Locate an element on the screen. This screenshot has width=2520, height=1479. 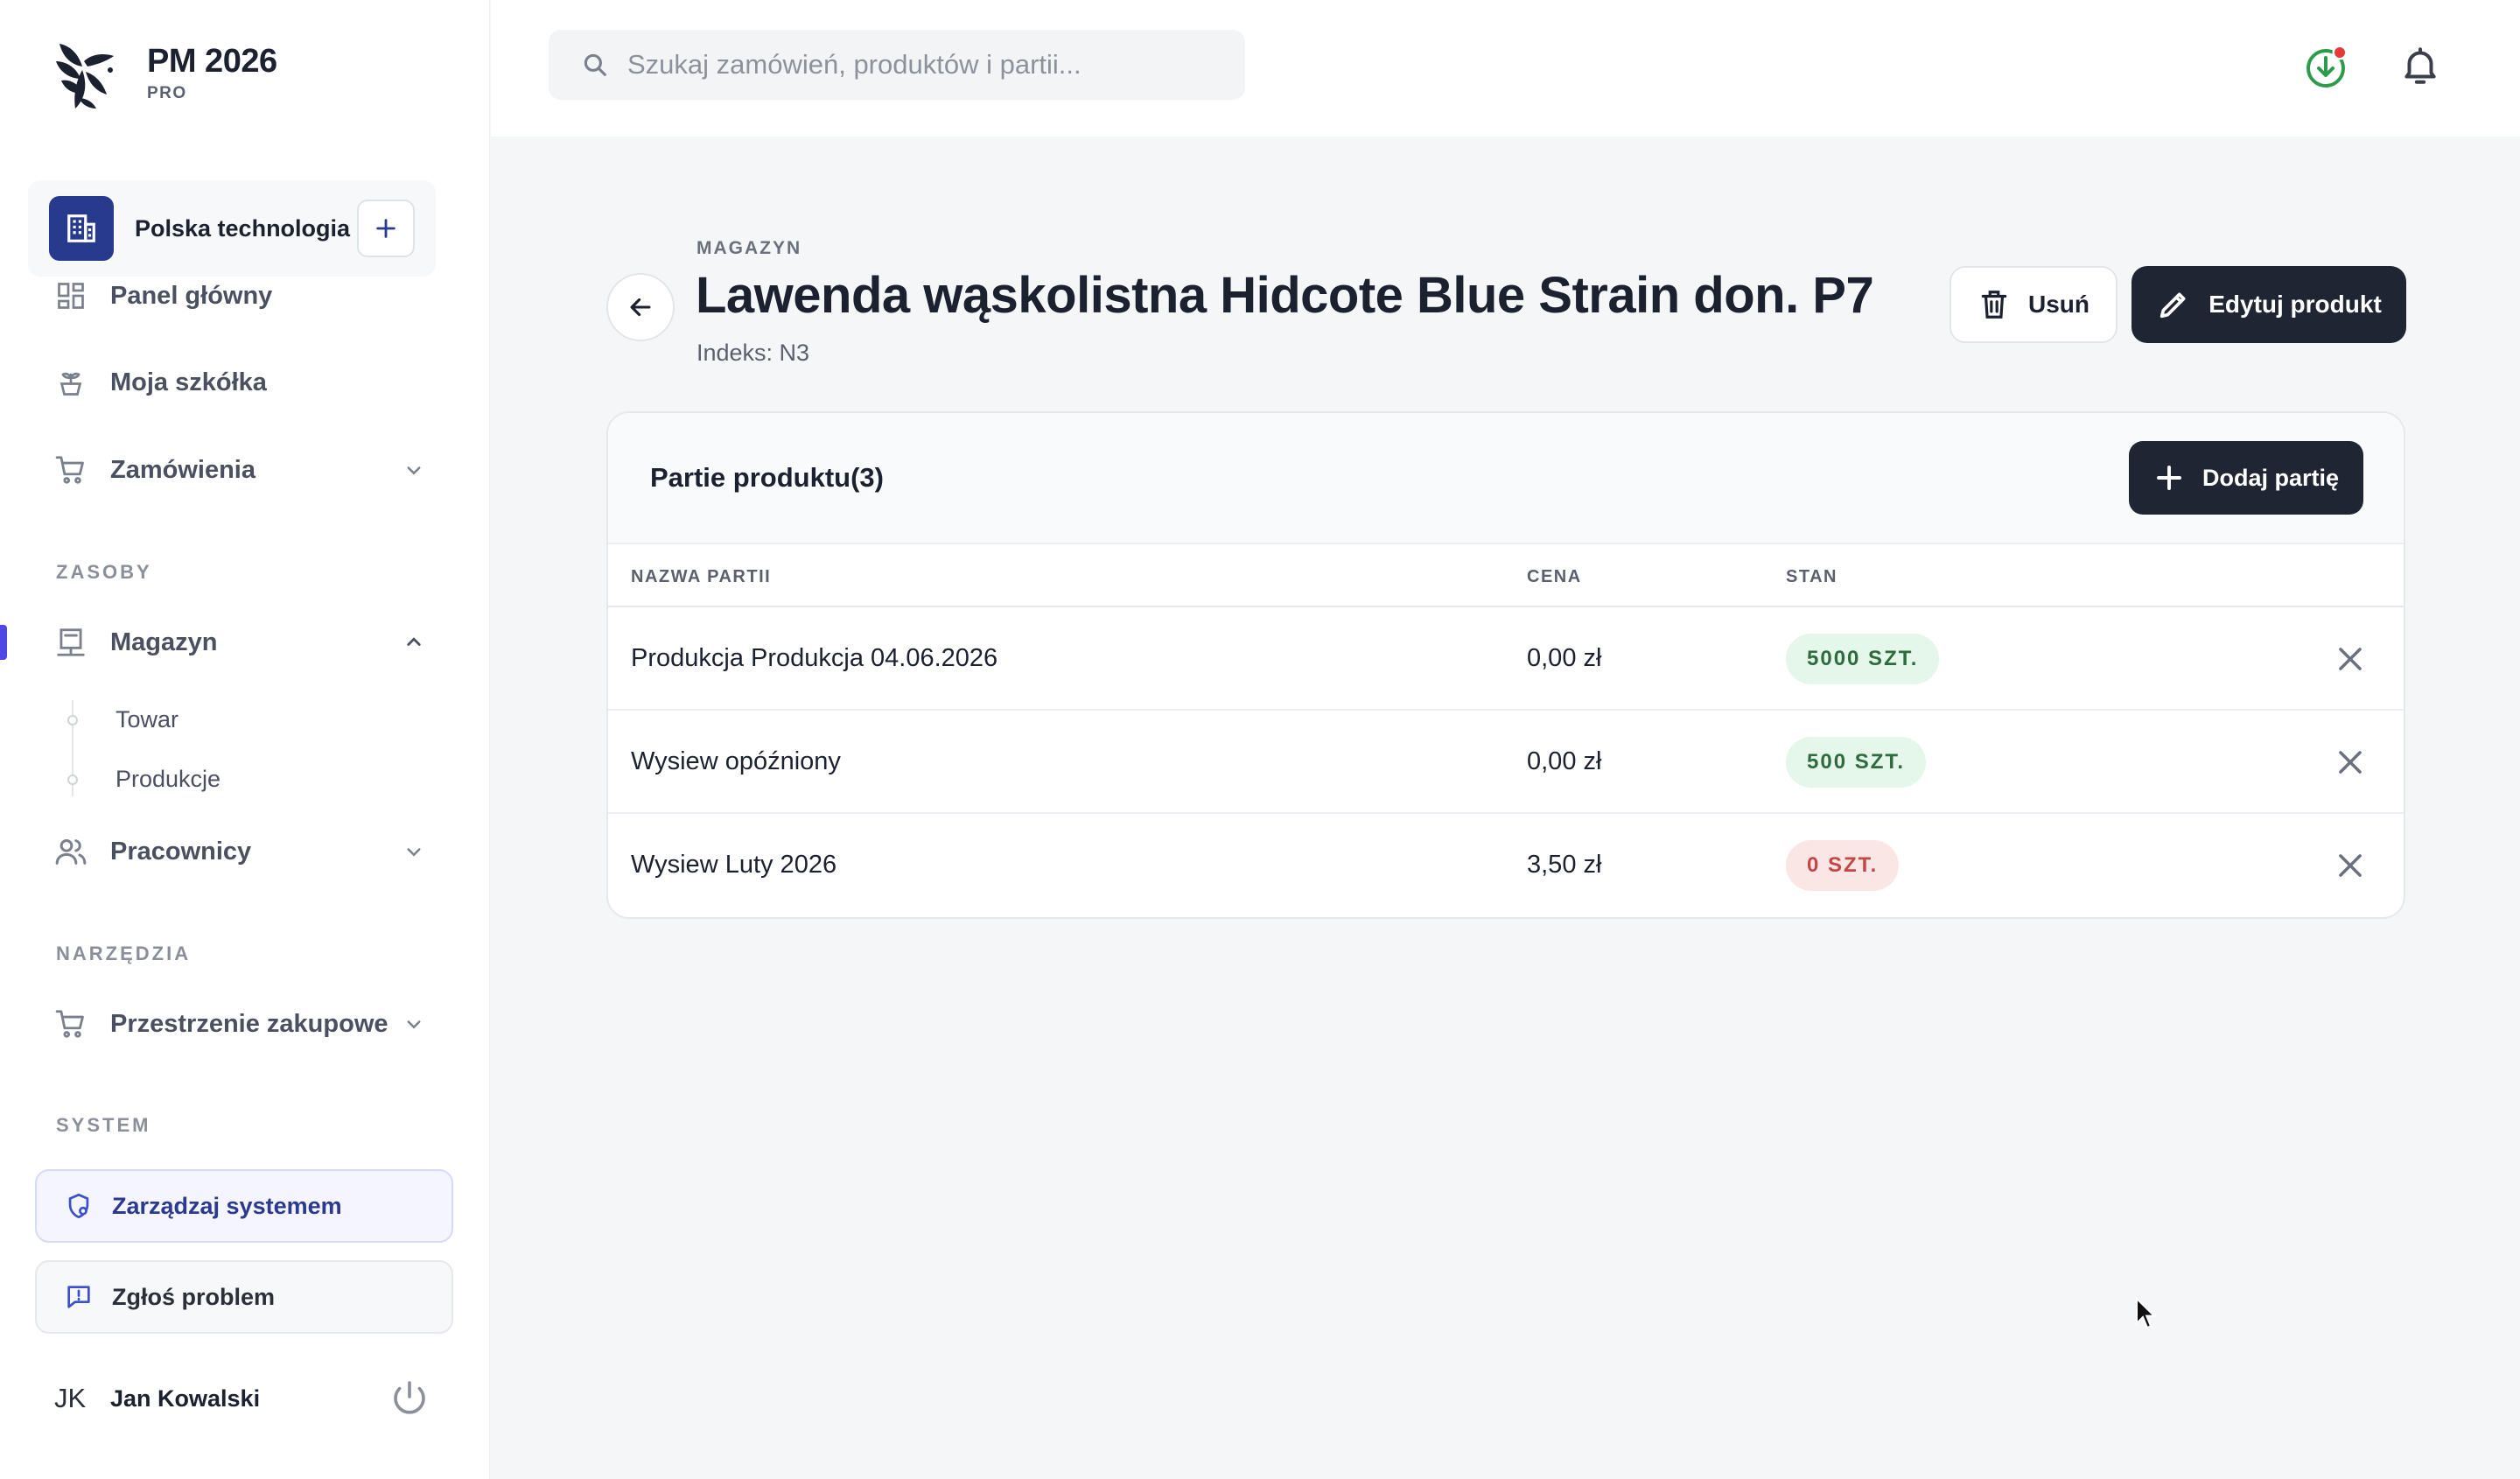
stock-badge: 500 SZT. is located at coordinates (1856, 763).